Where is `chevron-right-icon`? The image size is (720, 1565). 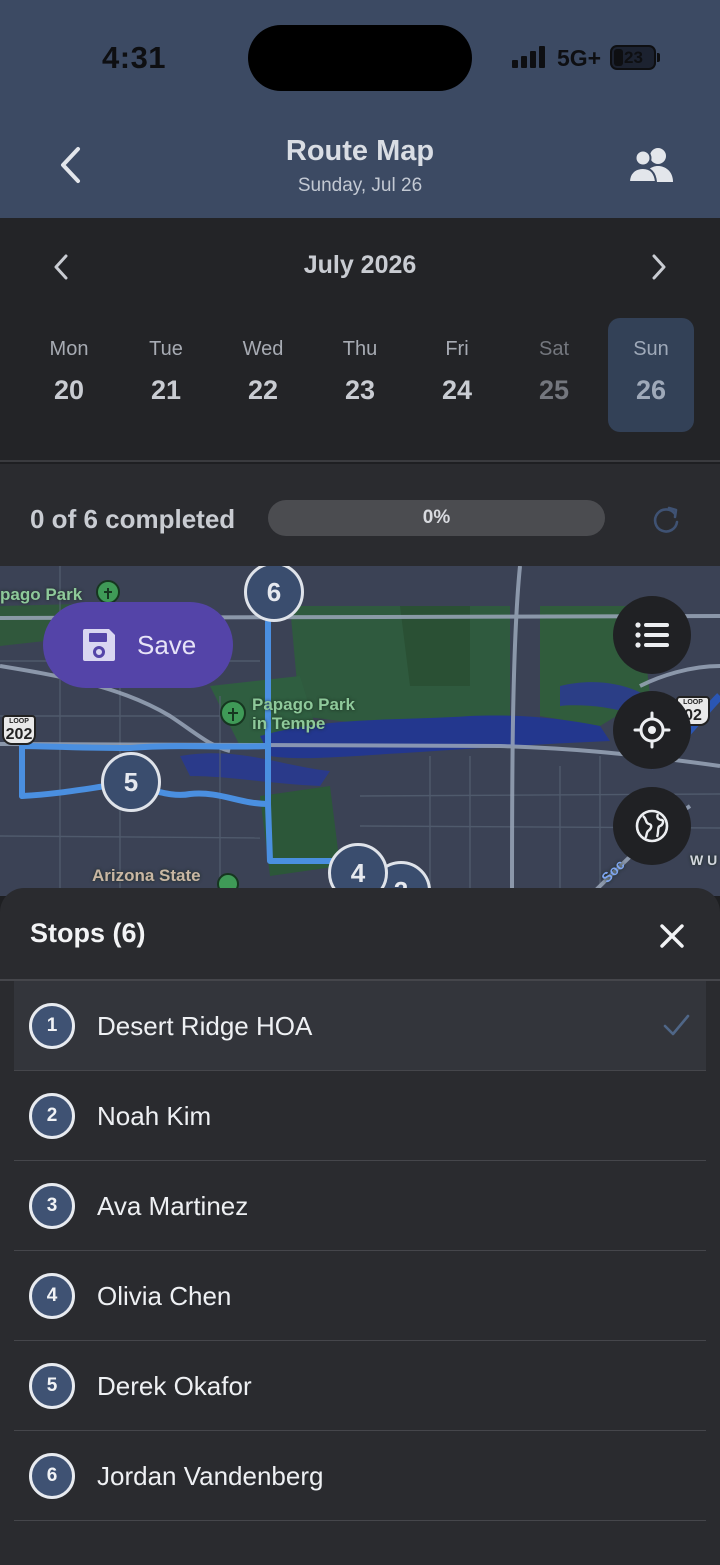 chevron-right-icon is located at coordinates (659, 267).